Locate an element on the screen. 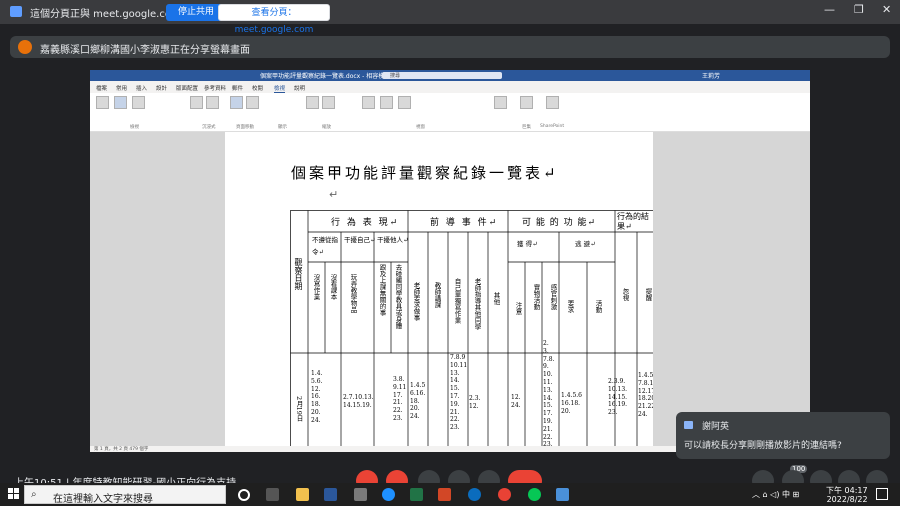  tab-layout: 版面配置 is located at coordinates (187, 88).